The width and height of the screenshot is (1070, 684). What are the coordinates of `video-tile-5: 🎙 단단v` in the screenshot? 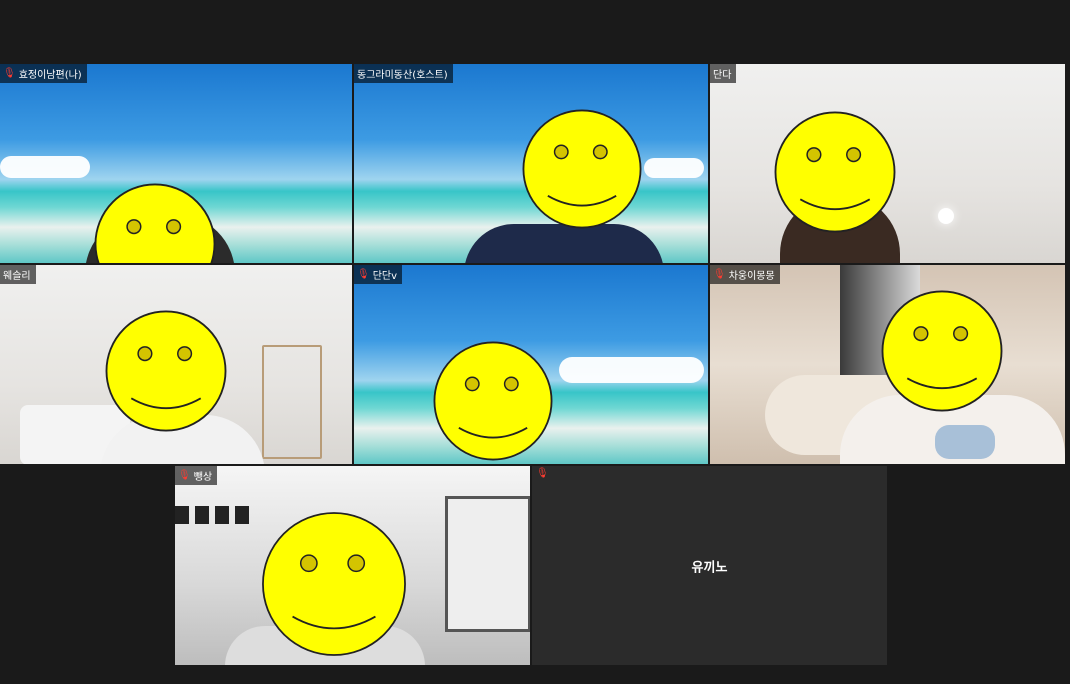 It's located at (531, 364).